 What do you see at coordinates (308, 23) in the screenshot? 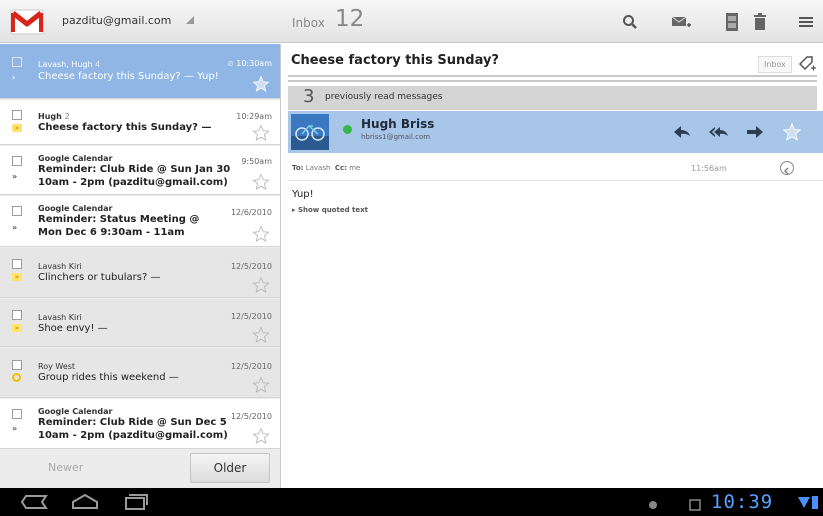
I see `folder-name: Inbox` at bounding box center [308, 23].